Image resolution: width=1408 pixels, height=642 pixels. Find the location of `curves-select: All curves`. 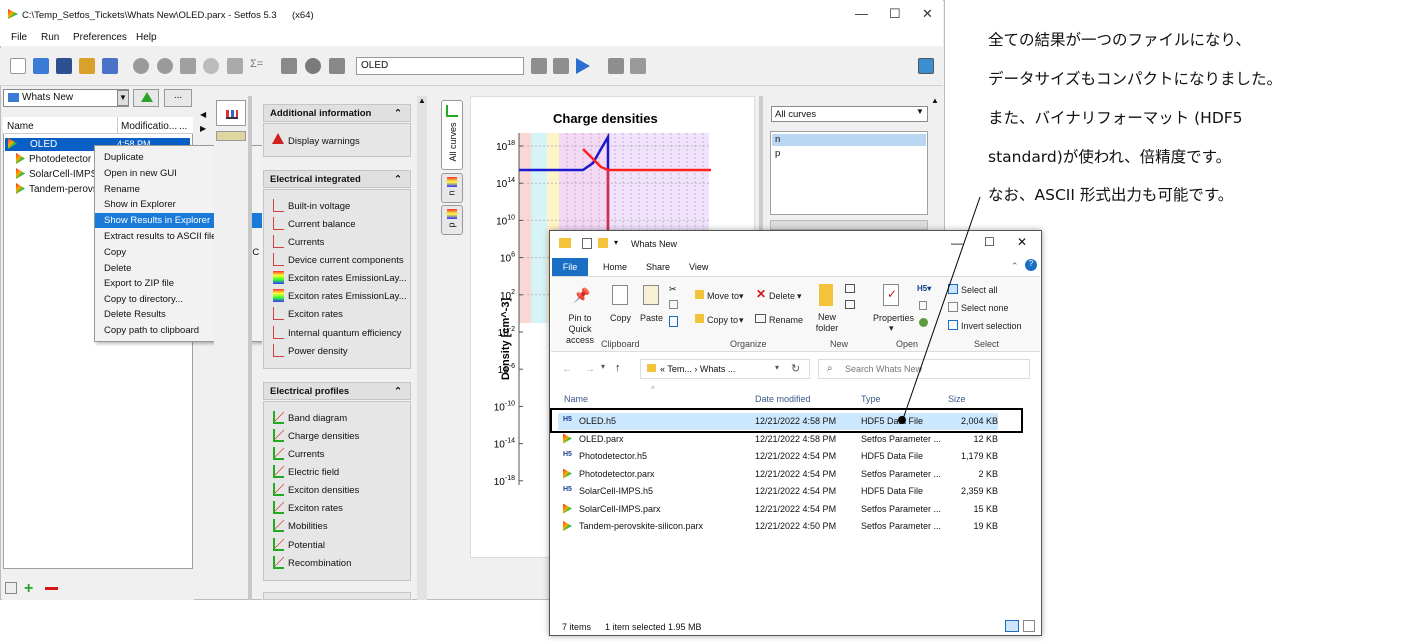

curves-select: All curves is located at coordinates (849, 114).